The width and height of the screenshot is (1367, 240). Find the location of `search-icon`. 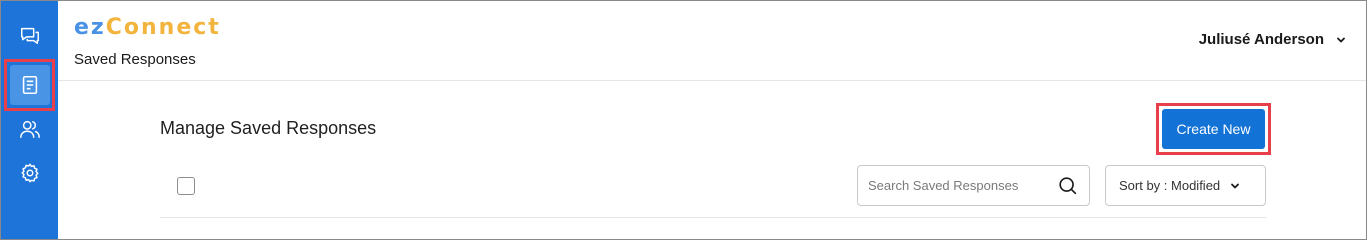

search-icon is located at coordinates (1068, 186).